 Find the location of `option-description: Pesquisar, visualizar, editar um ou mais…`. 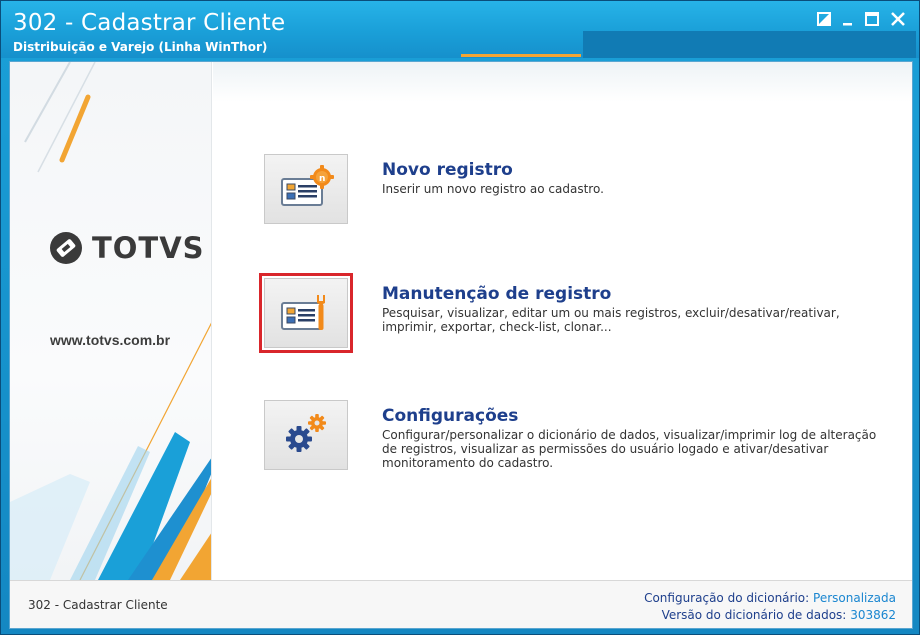

option-description: Pesquisar, visualizar, editar um ou mais… is located at coordinates (611, 320).